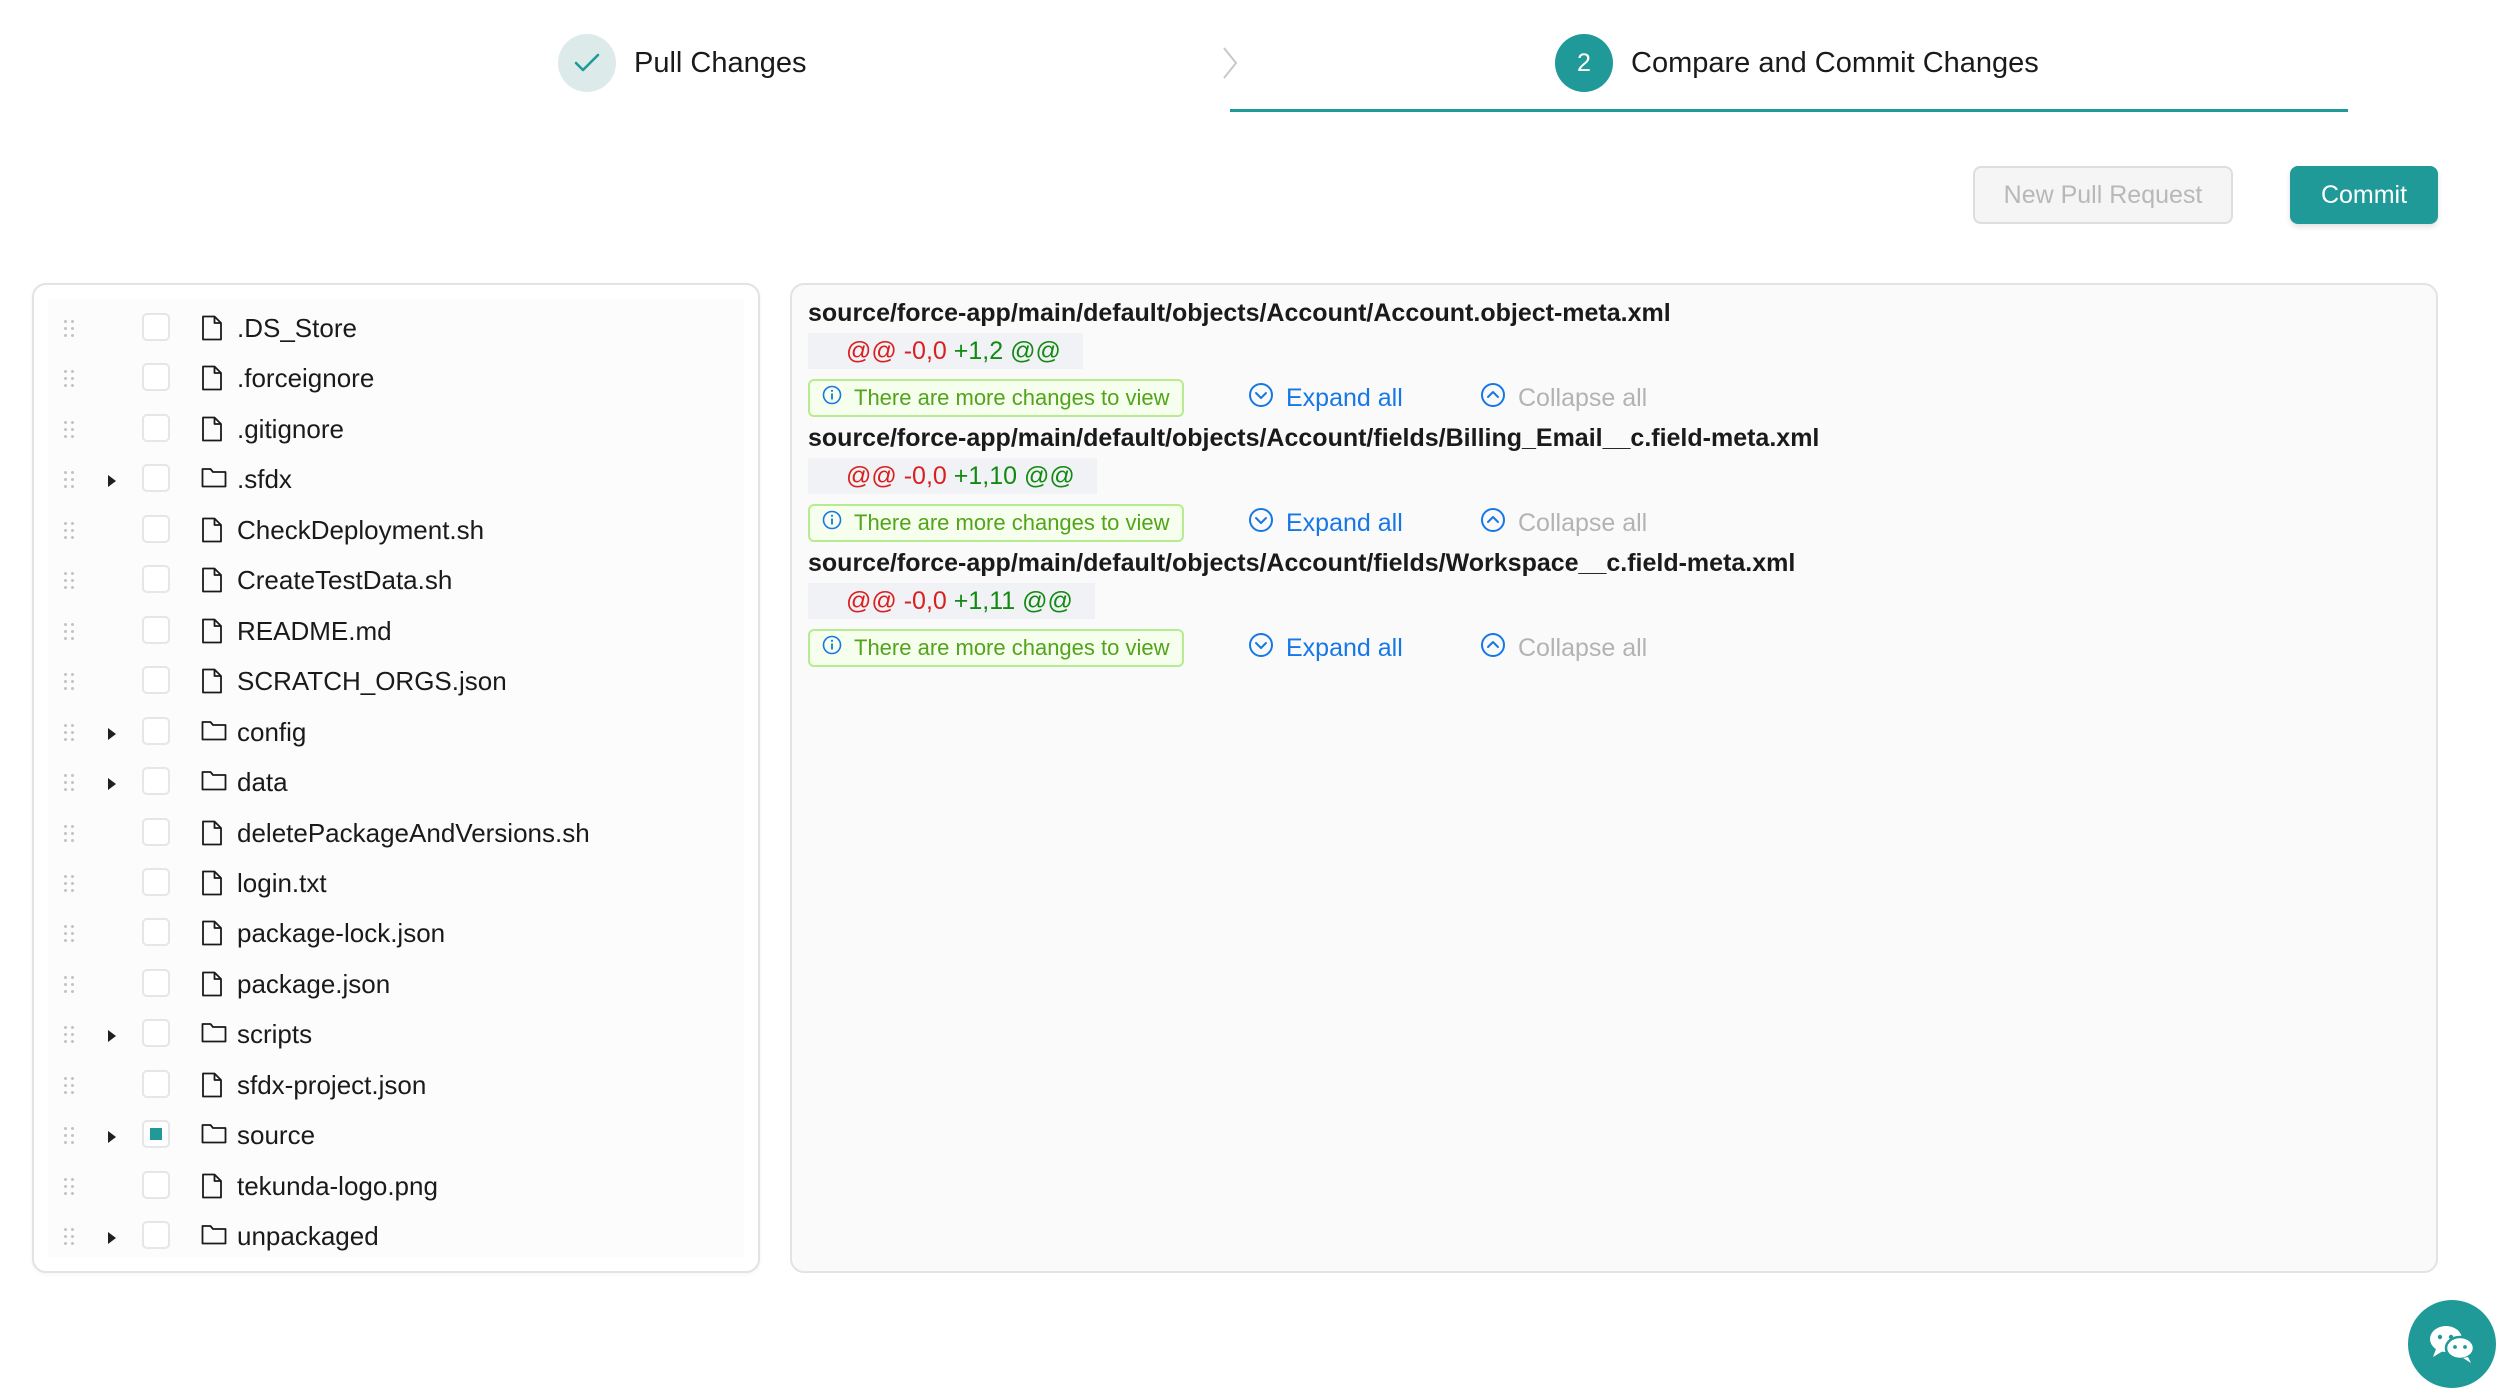 This screenshot has height=1398, width=2508. I want to click on tree-row: sfdx-project.json, so click(396, 1085).